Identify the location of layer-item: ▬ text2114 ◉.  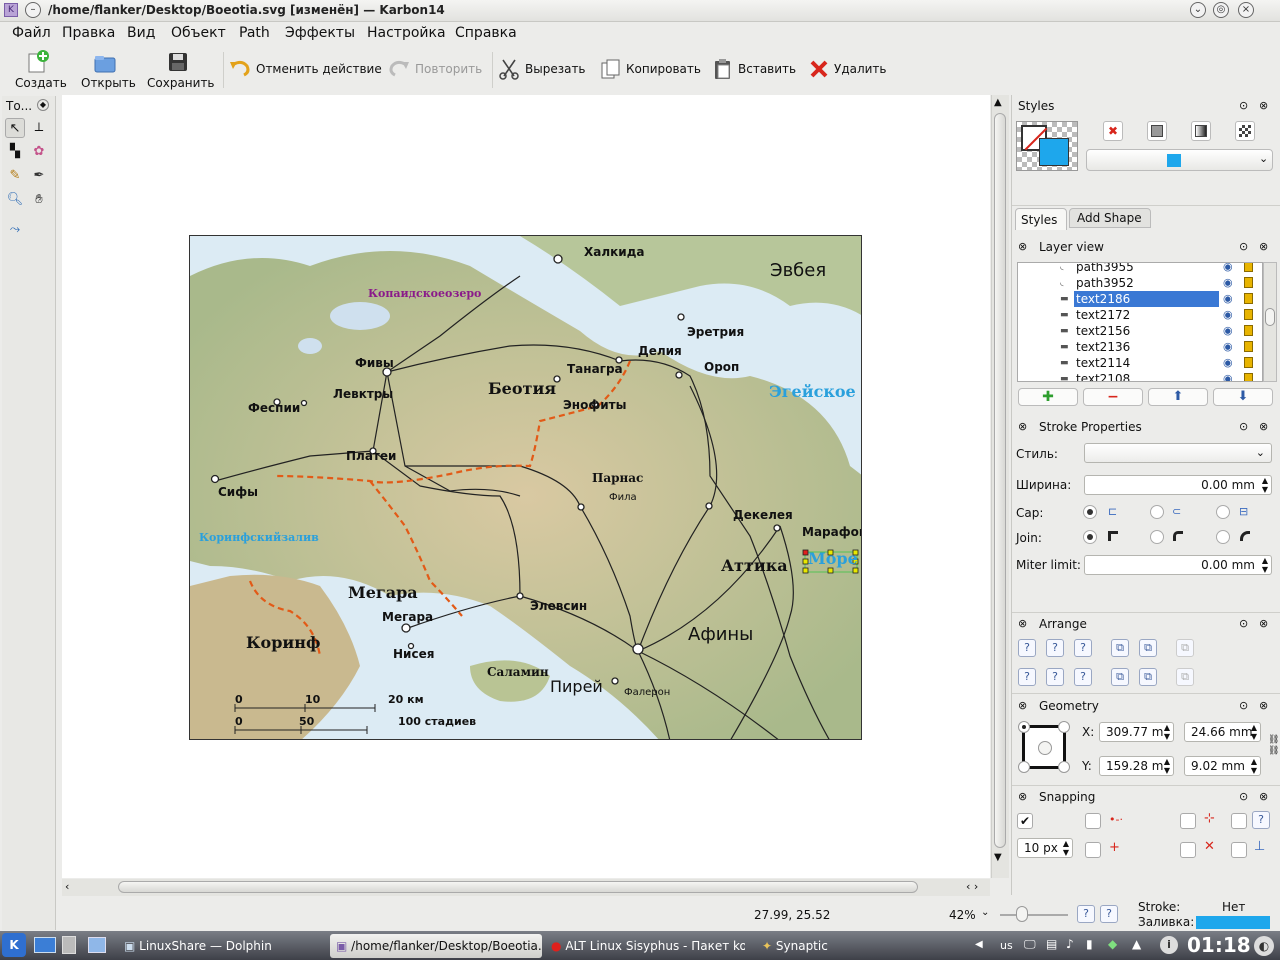
(1140, 363).